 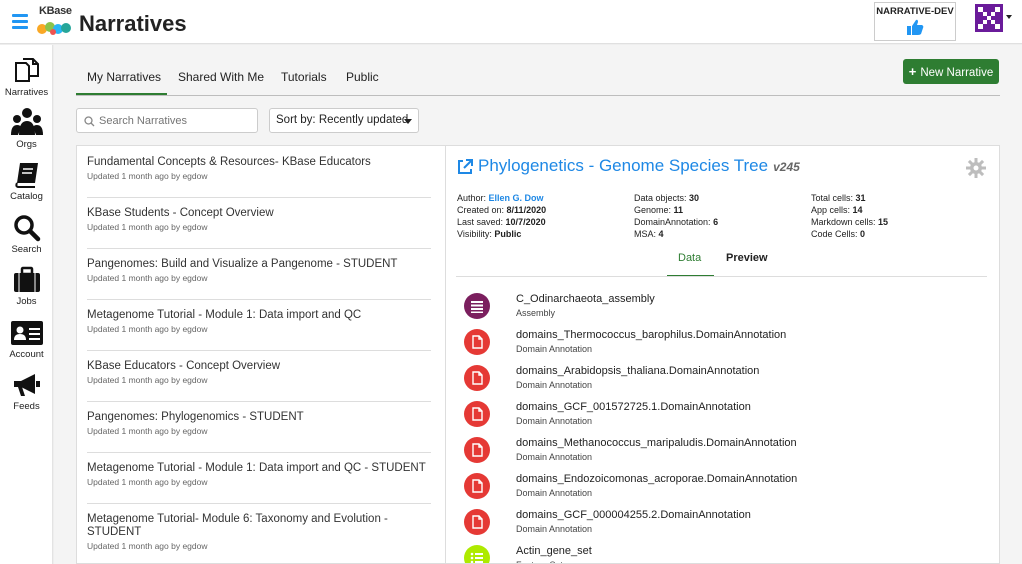 What do you see at coordinates (860, 198) in the screenshot?
I see `total-cells-value: 31` at bounding box center [860, 198].